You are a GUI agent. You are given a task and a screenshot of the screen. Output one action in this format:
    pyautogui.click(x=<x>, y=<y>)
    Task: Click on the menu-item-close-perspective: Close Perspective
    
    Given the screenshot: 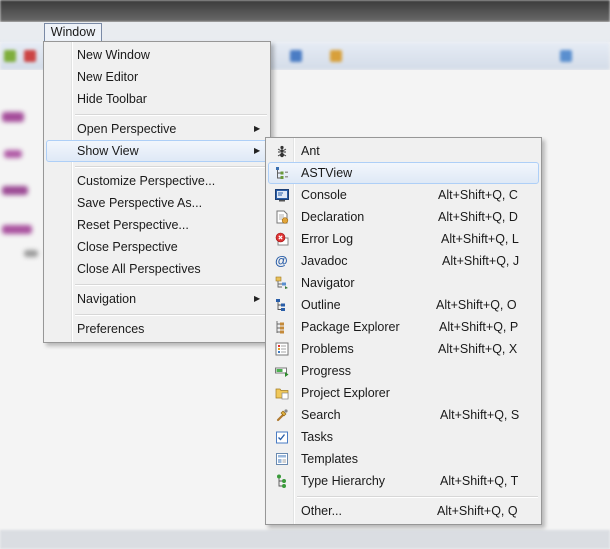 What is the action you would take?
    pyautogui.click(x=157, y=247)
    